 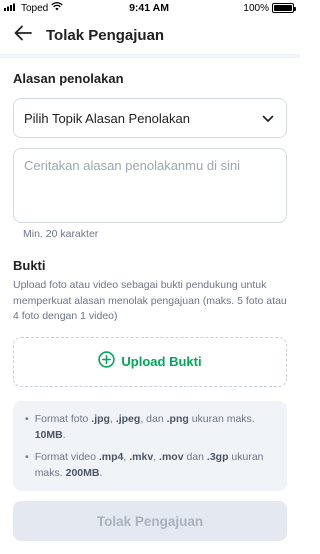 What do you see at coordinates (63, 418) in the screenshot?
I see `text: Format foto` at bounding box center [63, 418].